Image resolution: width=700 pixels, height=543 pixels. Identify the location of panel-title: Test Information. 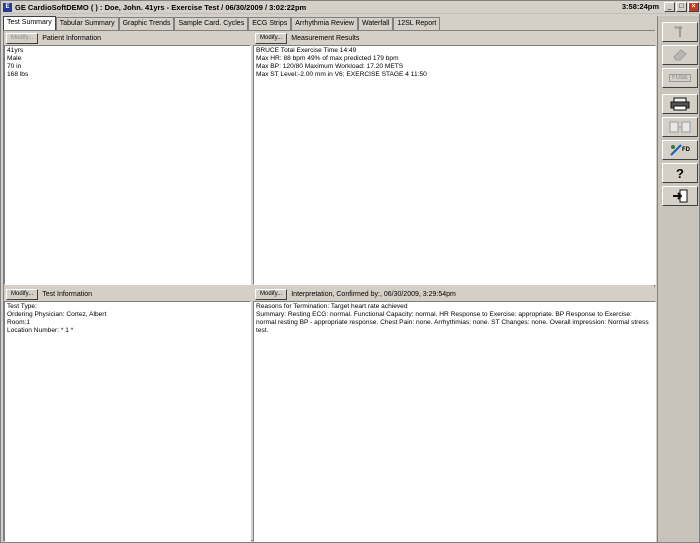
(67, 294).